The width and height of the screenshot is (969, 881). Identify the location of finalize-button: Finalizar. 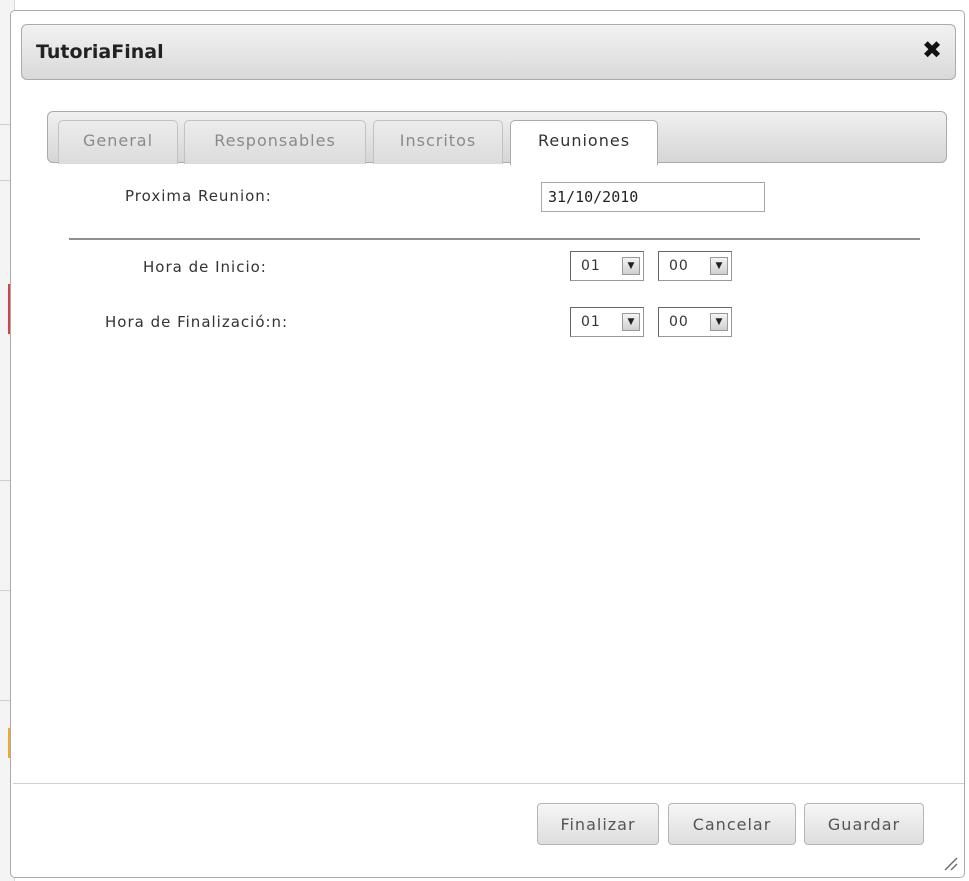
(598, 824).